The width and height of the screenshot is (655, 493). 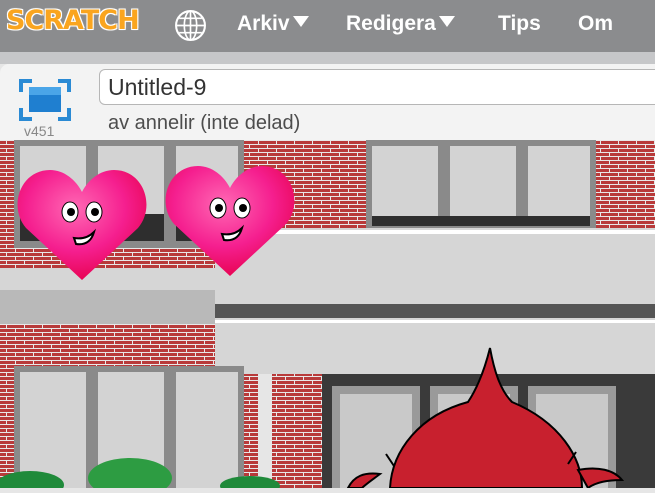 What do you see at coordinates (391, 23) in the screenshot?
I see `menu-redigera-label: Redigera` at bounding box center [391, 23].